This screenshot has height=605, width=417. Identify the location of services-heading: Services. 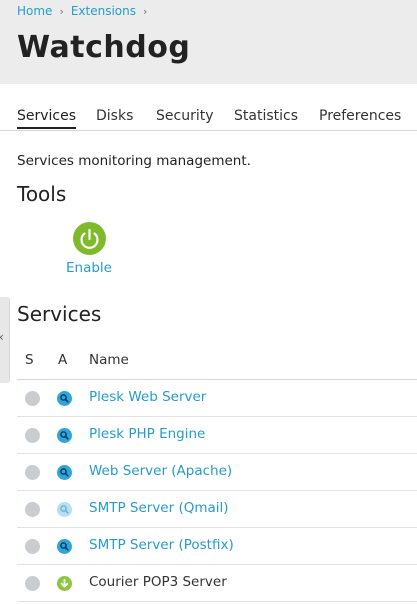
(59, 314).